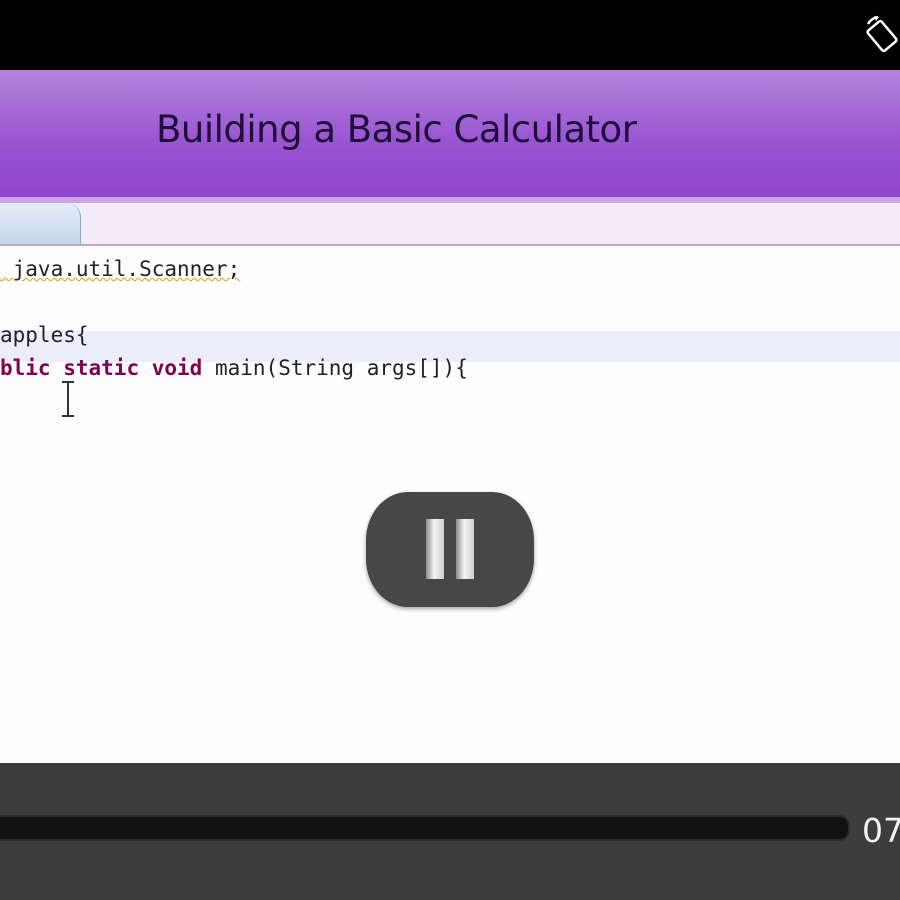  I want to click on pause-icon-bar, so click(465, 549).